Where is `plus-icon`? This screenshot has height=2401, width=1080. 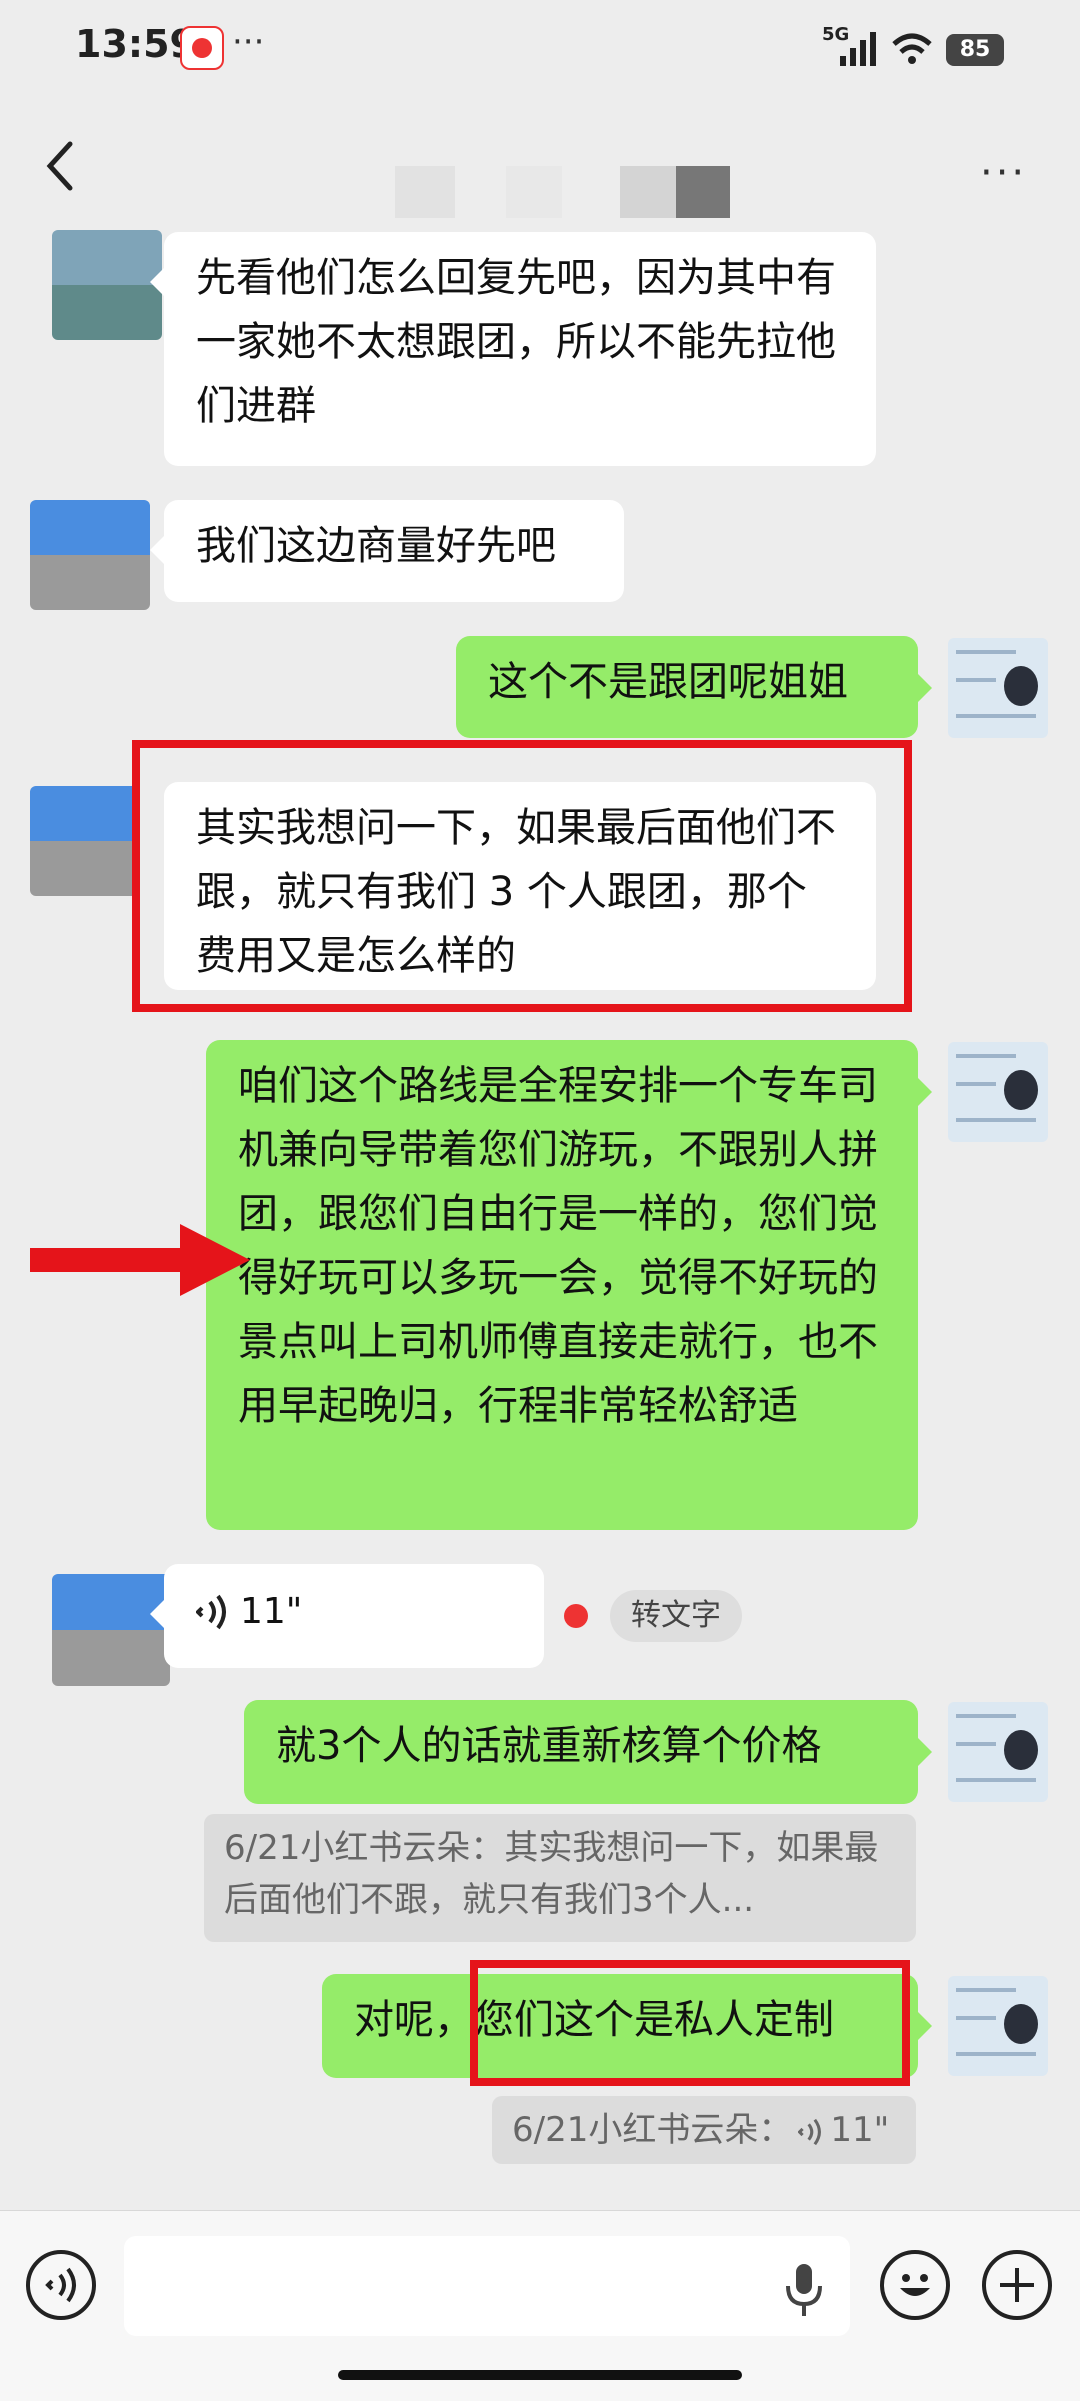
plus-icon is located at coordinates (1017, 2285).